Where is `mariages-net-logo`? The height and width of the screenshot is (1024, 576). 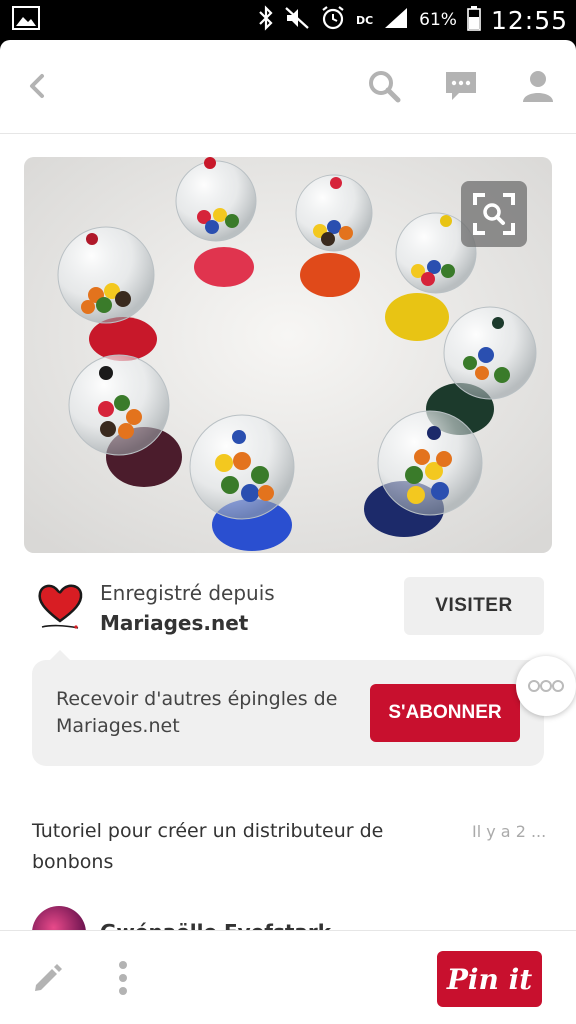
mariages-net-logo is located at coordinates (60, 608).